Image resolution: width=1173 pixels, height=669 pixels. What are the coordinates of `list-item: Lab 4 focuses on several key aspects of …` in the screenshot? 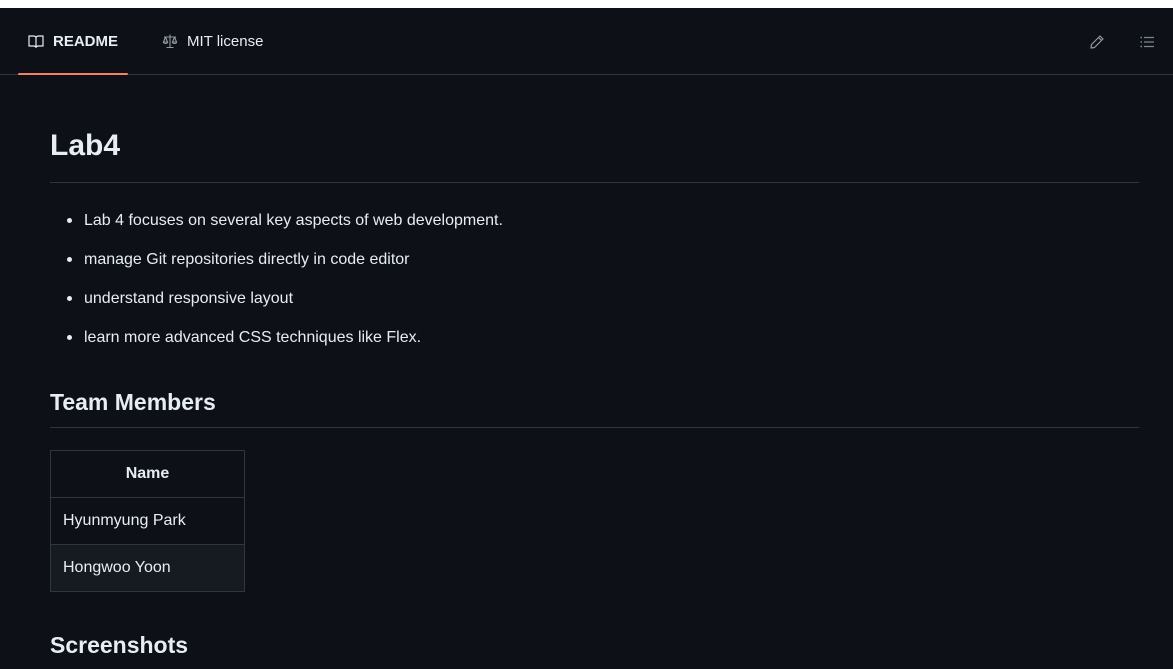 It's located at (276, 229).